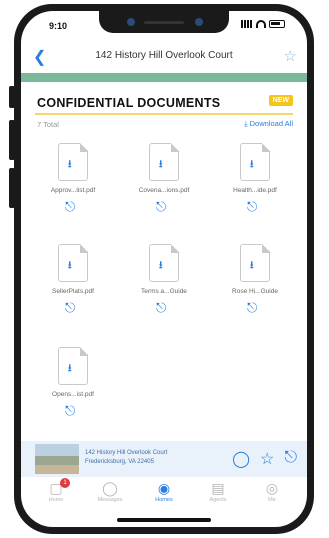 This screenshot has width=329, height=538. I want to click on tab-me: ◎ Me, so click(272, 497).